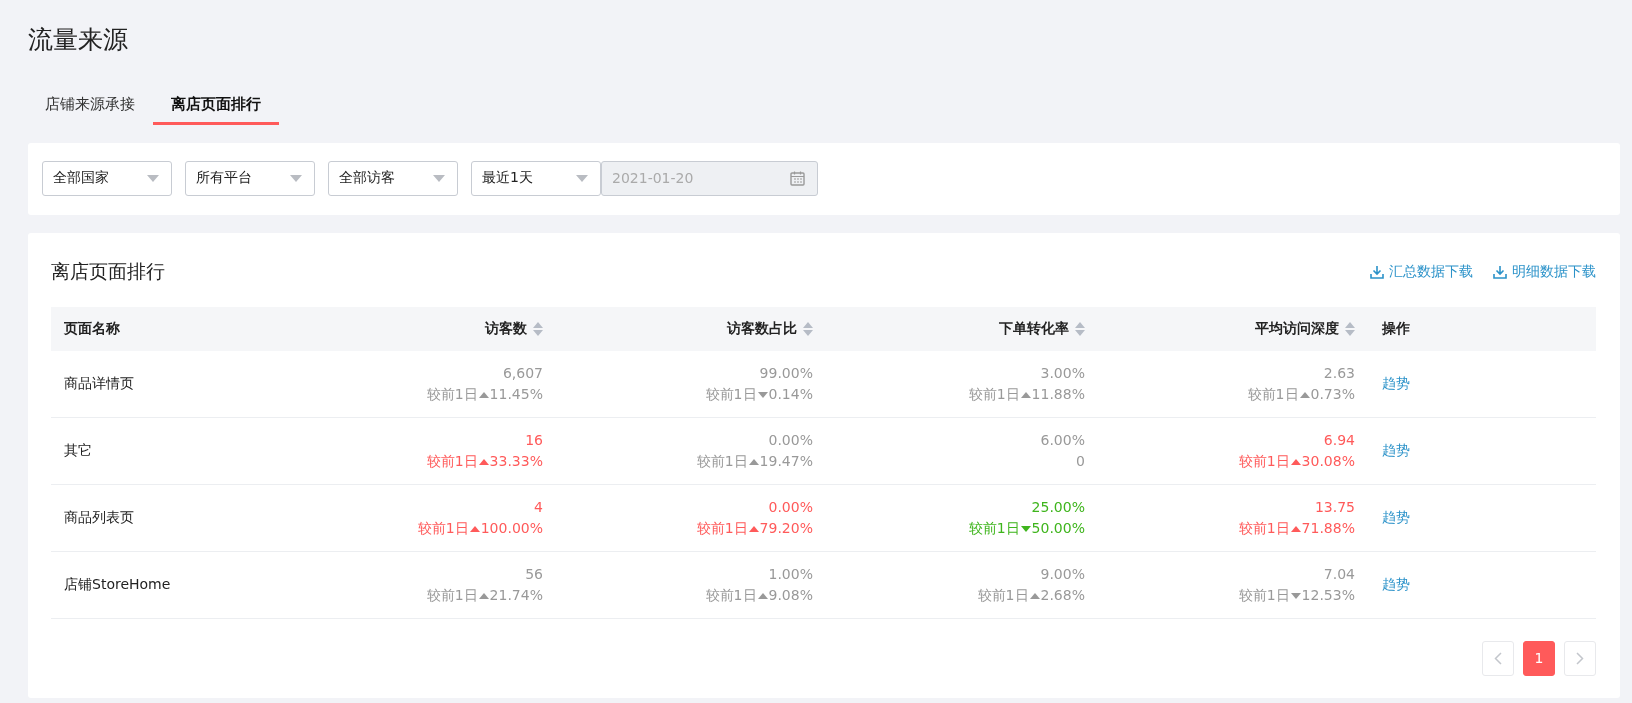  What do you see at coordinates (1301, 394) in the screenshot?
I see `change-text: 较前1日 0.73%` at bounding box center [1301, 394].